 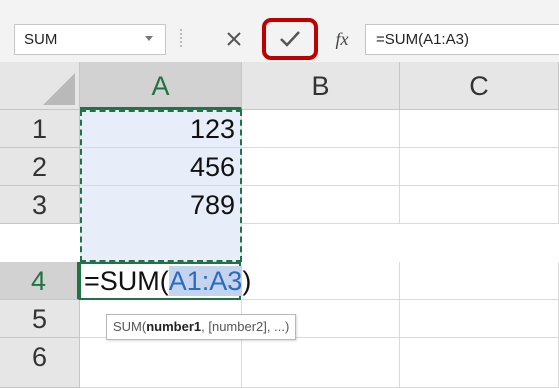 I want to click on cell-c2, so click(x=479, y=167).